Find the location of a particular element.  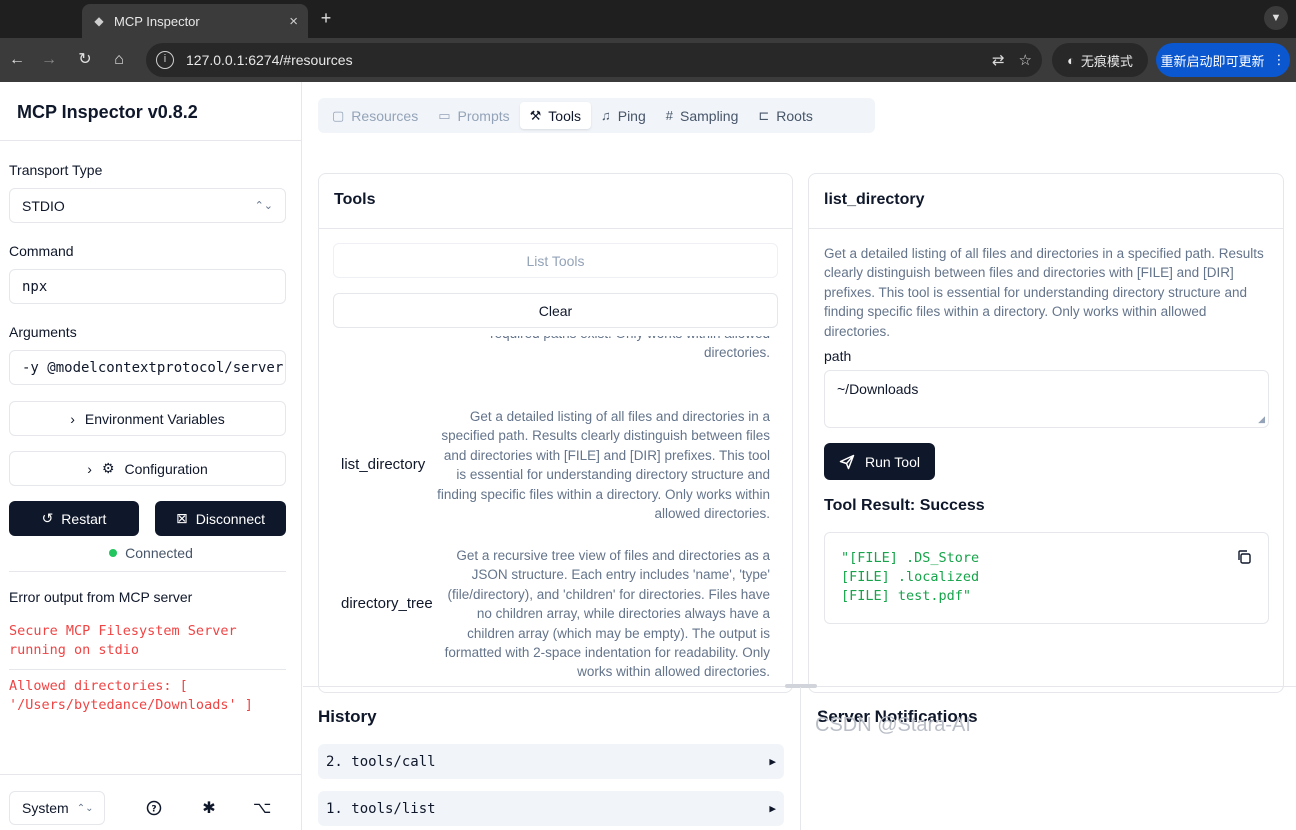

forward-arrow-icon: → is located at coordinates (49, 60).